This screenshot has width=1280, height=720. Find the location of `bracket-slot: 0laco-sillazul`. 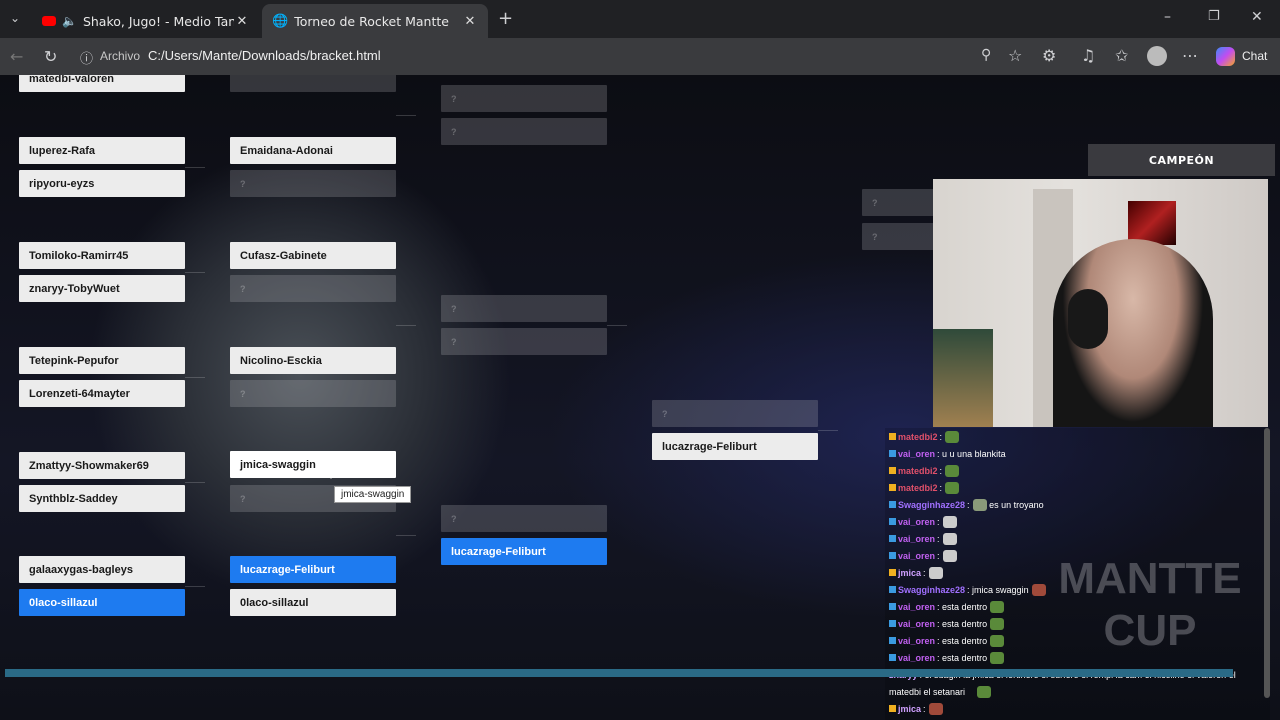

bracket-slot: 0laco-sillazul is located at coordinates (313, 602).